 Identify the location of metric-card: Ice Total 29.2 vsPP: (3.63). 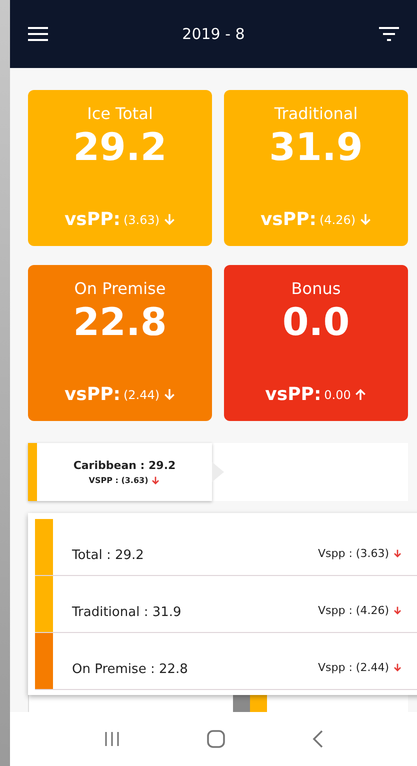
(120, 168).